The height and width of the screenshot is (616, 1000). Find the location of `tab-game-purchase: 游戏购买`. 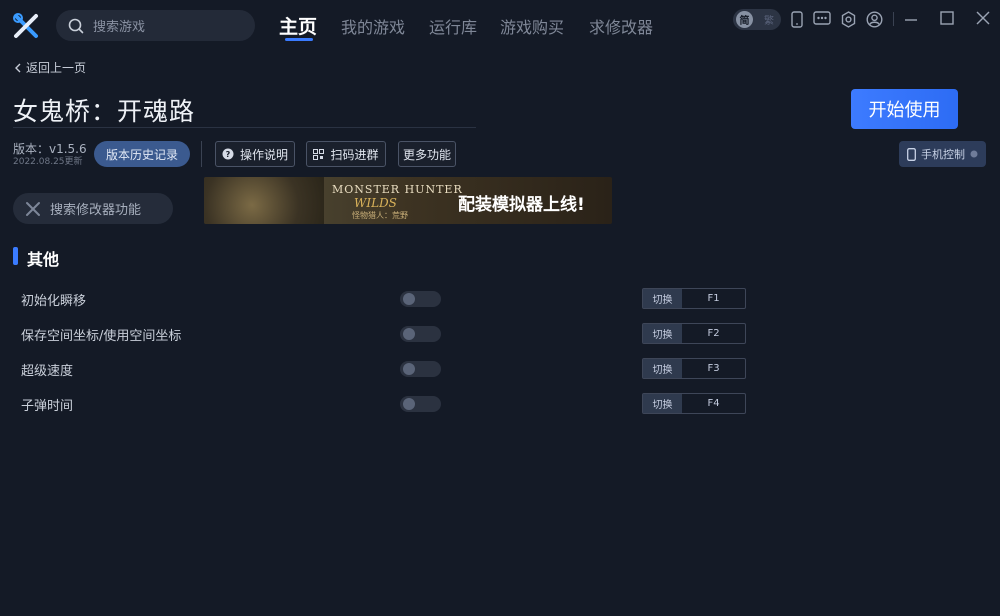

tab-game-purchase: 游戏购买 is located at coordinates (532, 26).